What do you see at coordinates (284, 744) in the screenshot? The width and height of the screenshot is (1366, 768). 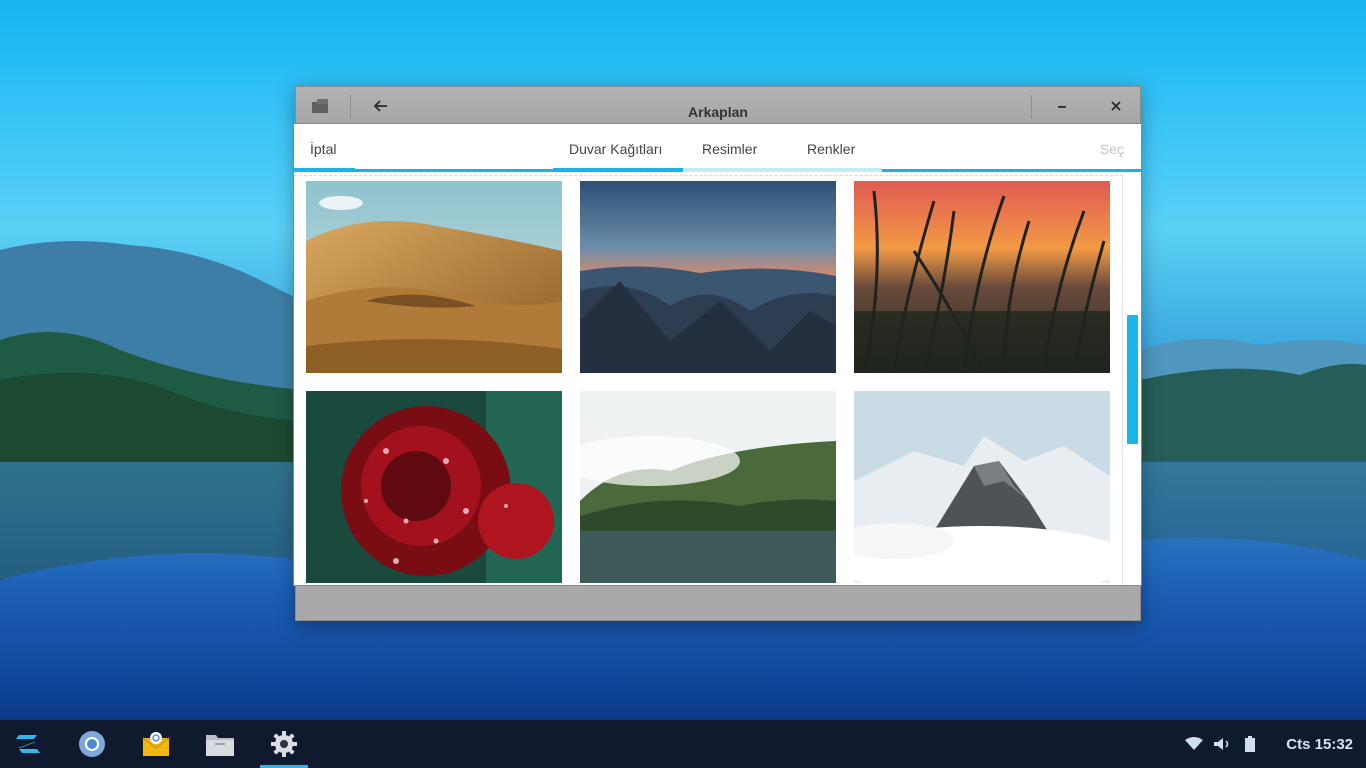 I see `settings-gear-icon` at bounding box center [284, 744].